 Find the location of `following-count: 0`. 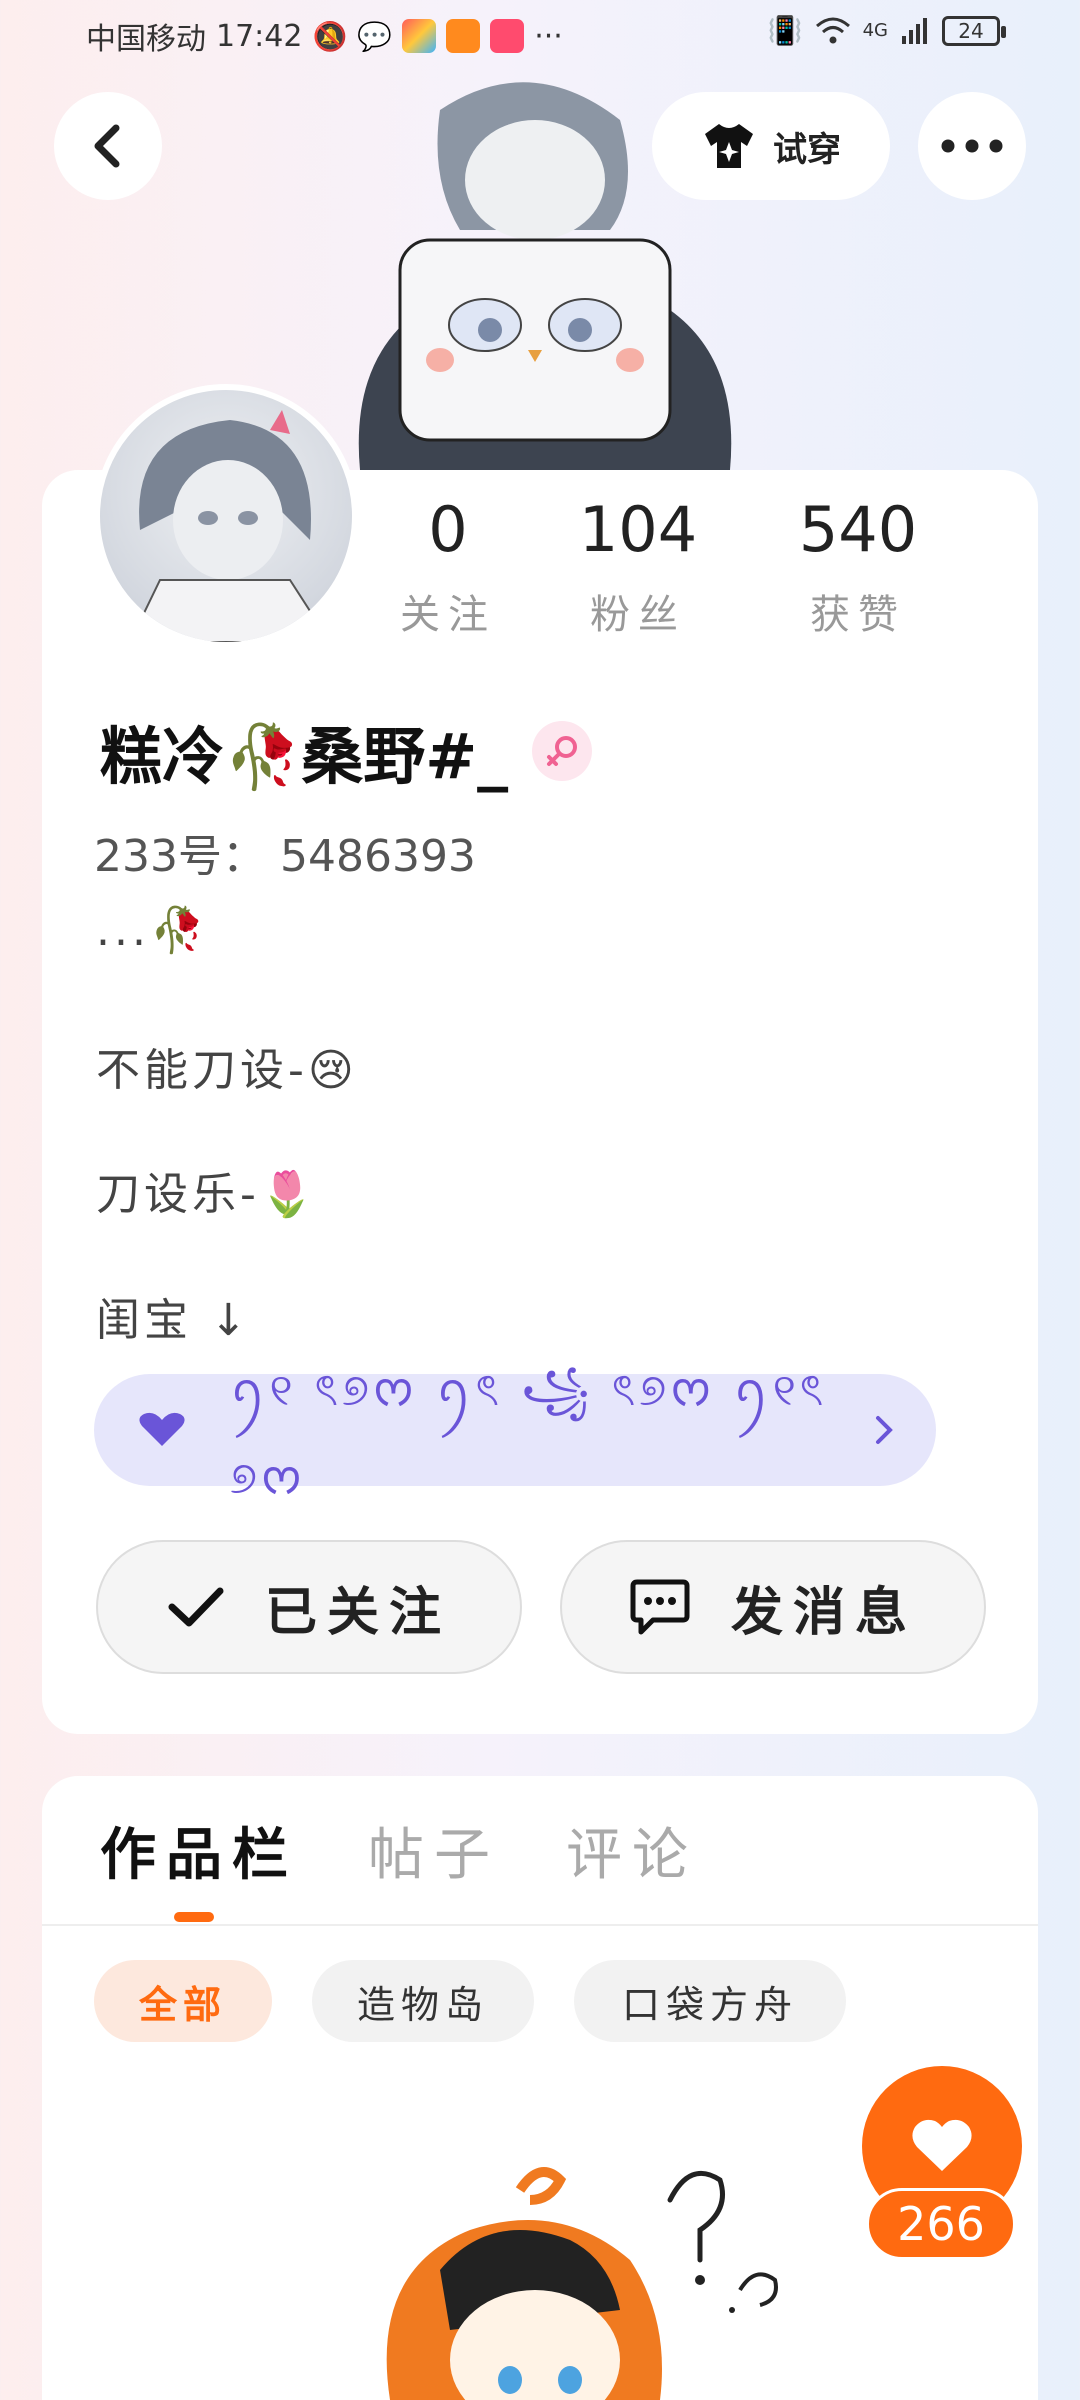

following-count: 0 is located at coordinates (448, 529).